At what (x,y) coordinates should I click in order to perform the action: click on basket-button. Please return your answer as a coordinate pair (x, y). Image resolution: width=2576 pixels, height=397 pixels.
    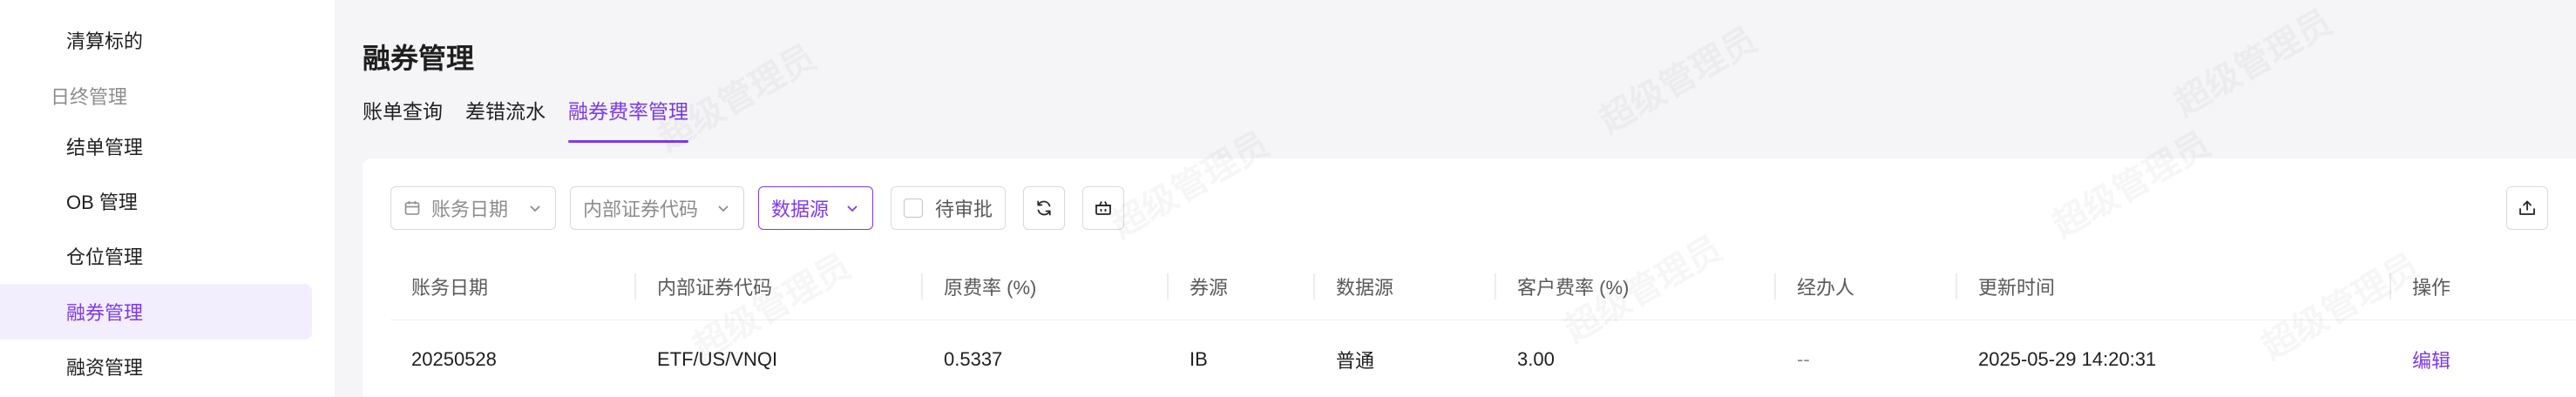
    Looking at the image, I should click on (1103, 208).